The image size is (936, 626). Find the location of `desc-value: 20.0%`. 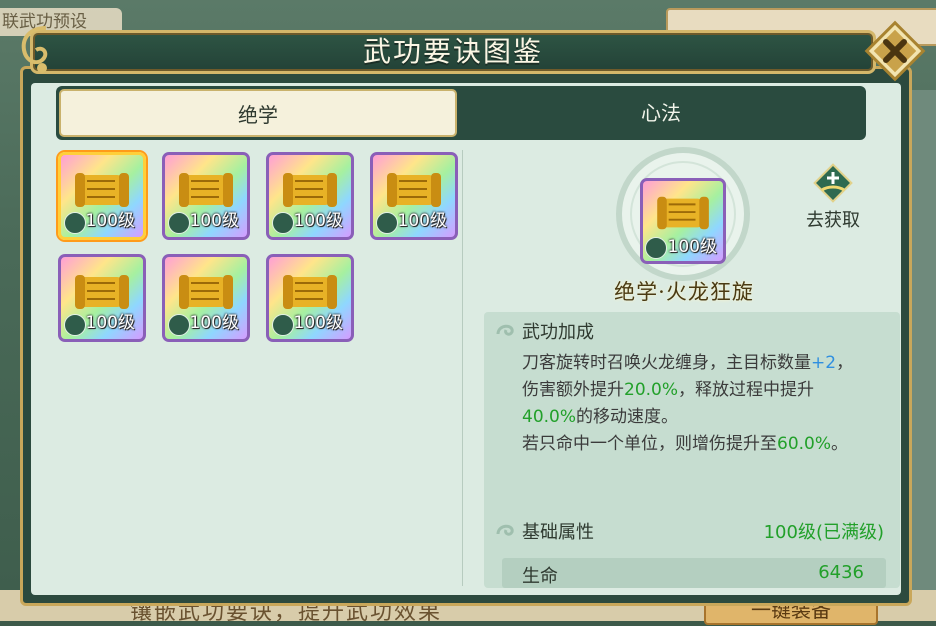

desc-value: 20.0% is located at coordinates (651, 390).